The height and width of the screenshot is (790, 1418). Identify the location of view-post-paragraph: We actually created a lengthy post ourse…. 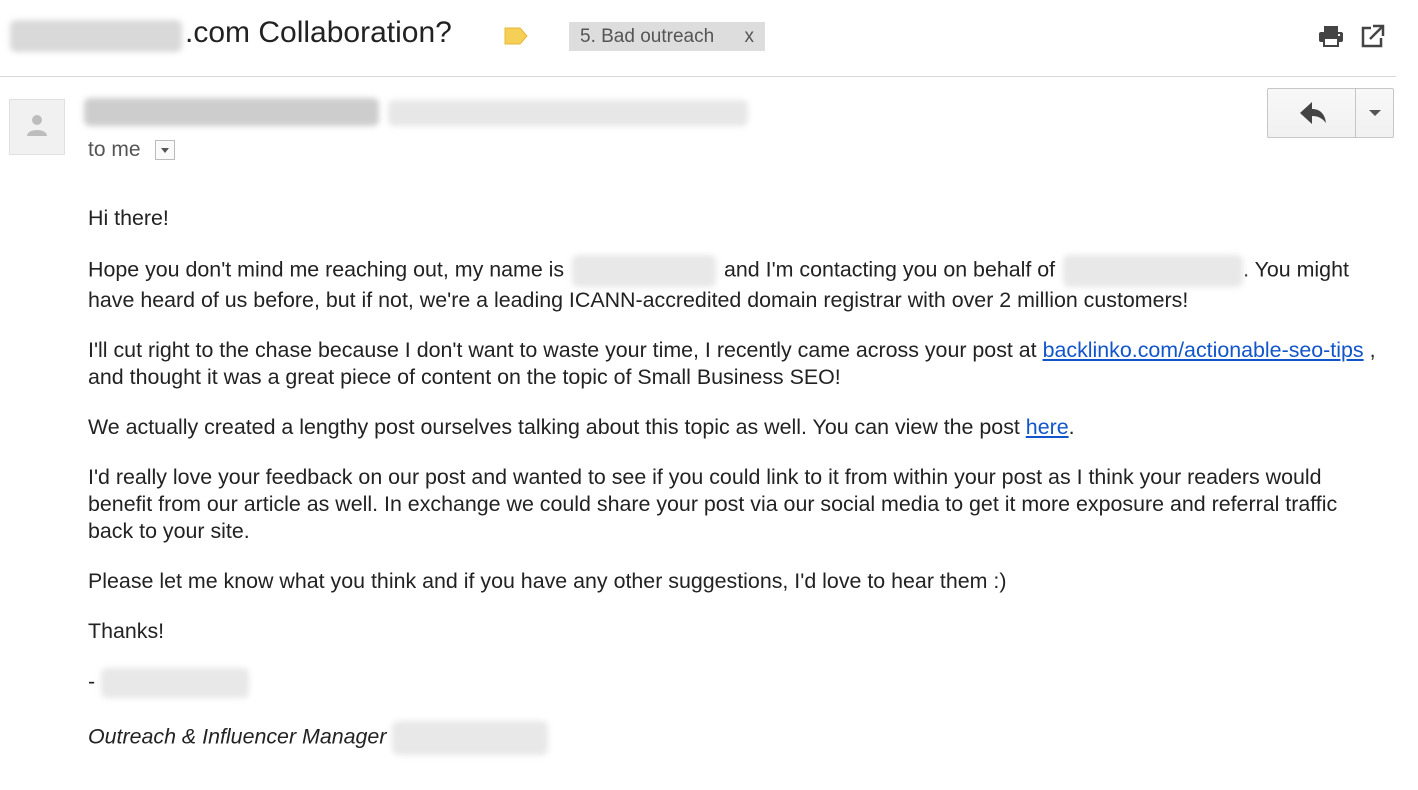
(733, 427).